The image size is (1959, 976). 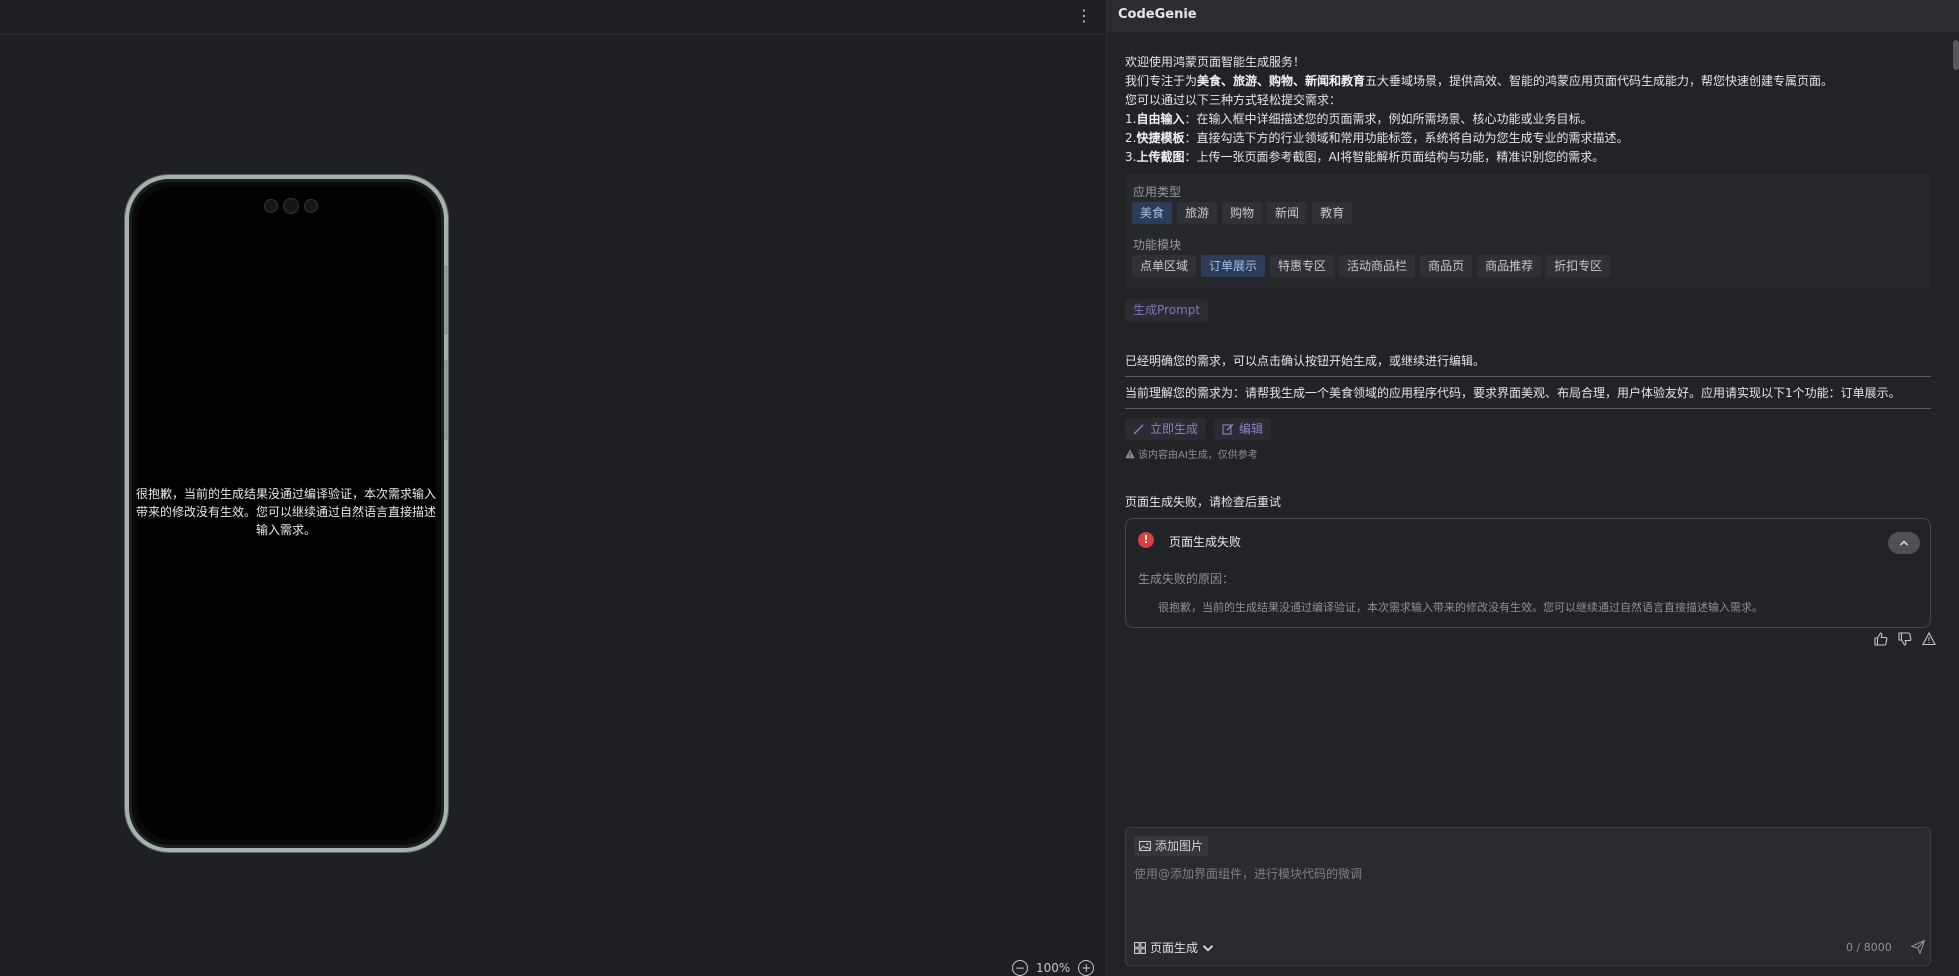 What do you see at coordinates (1186, 579) in the screenshot?
I see `fail-reason-label: 生成失败的原因：` at bounding box center [1186, 579].